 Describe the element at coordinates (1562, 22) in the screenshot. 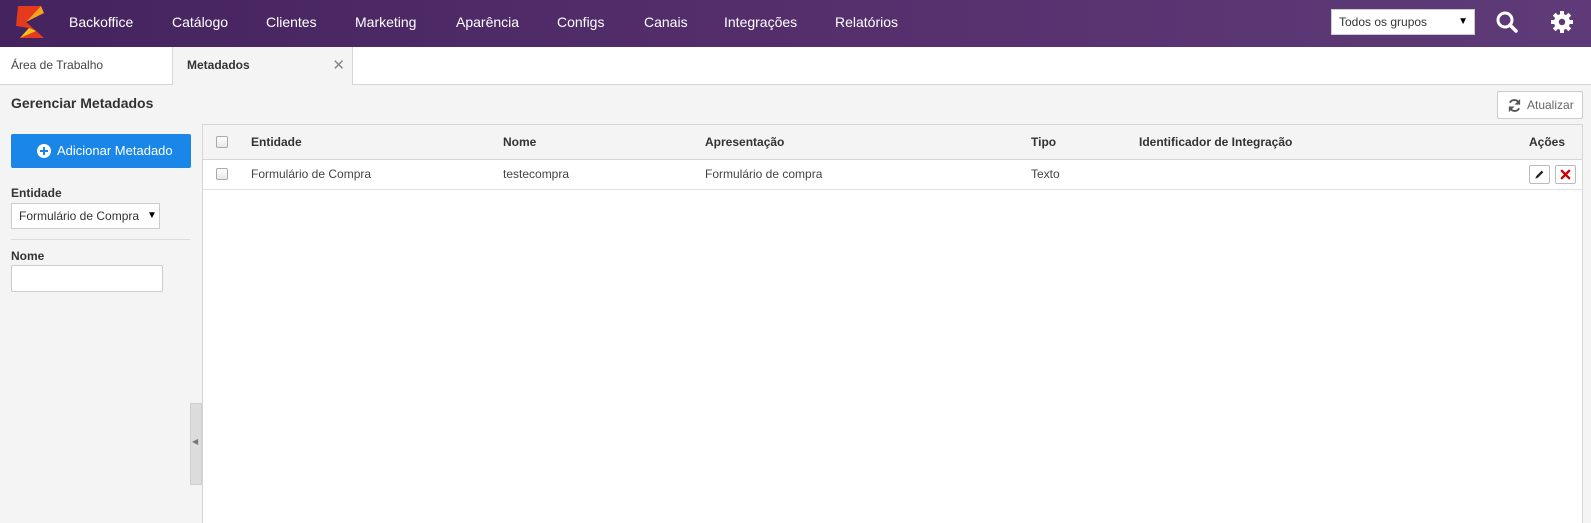

I see `gear-icon` at that location.